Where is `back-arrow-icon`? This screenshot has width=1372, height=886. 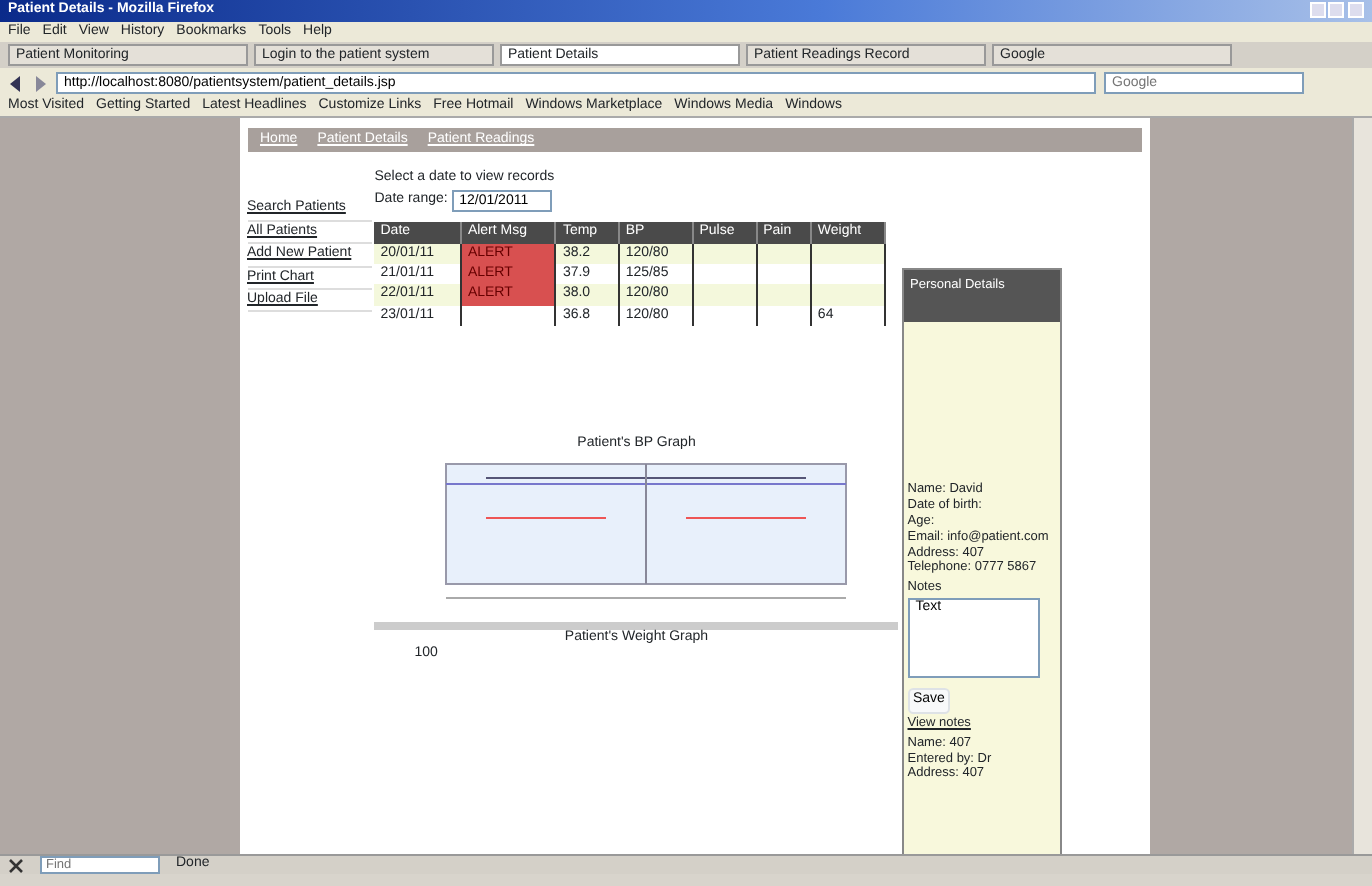 back-arrow-icon is located at coordinates (16, 83).